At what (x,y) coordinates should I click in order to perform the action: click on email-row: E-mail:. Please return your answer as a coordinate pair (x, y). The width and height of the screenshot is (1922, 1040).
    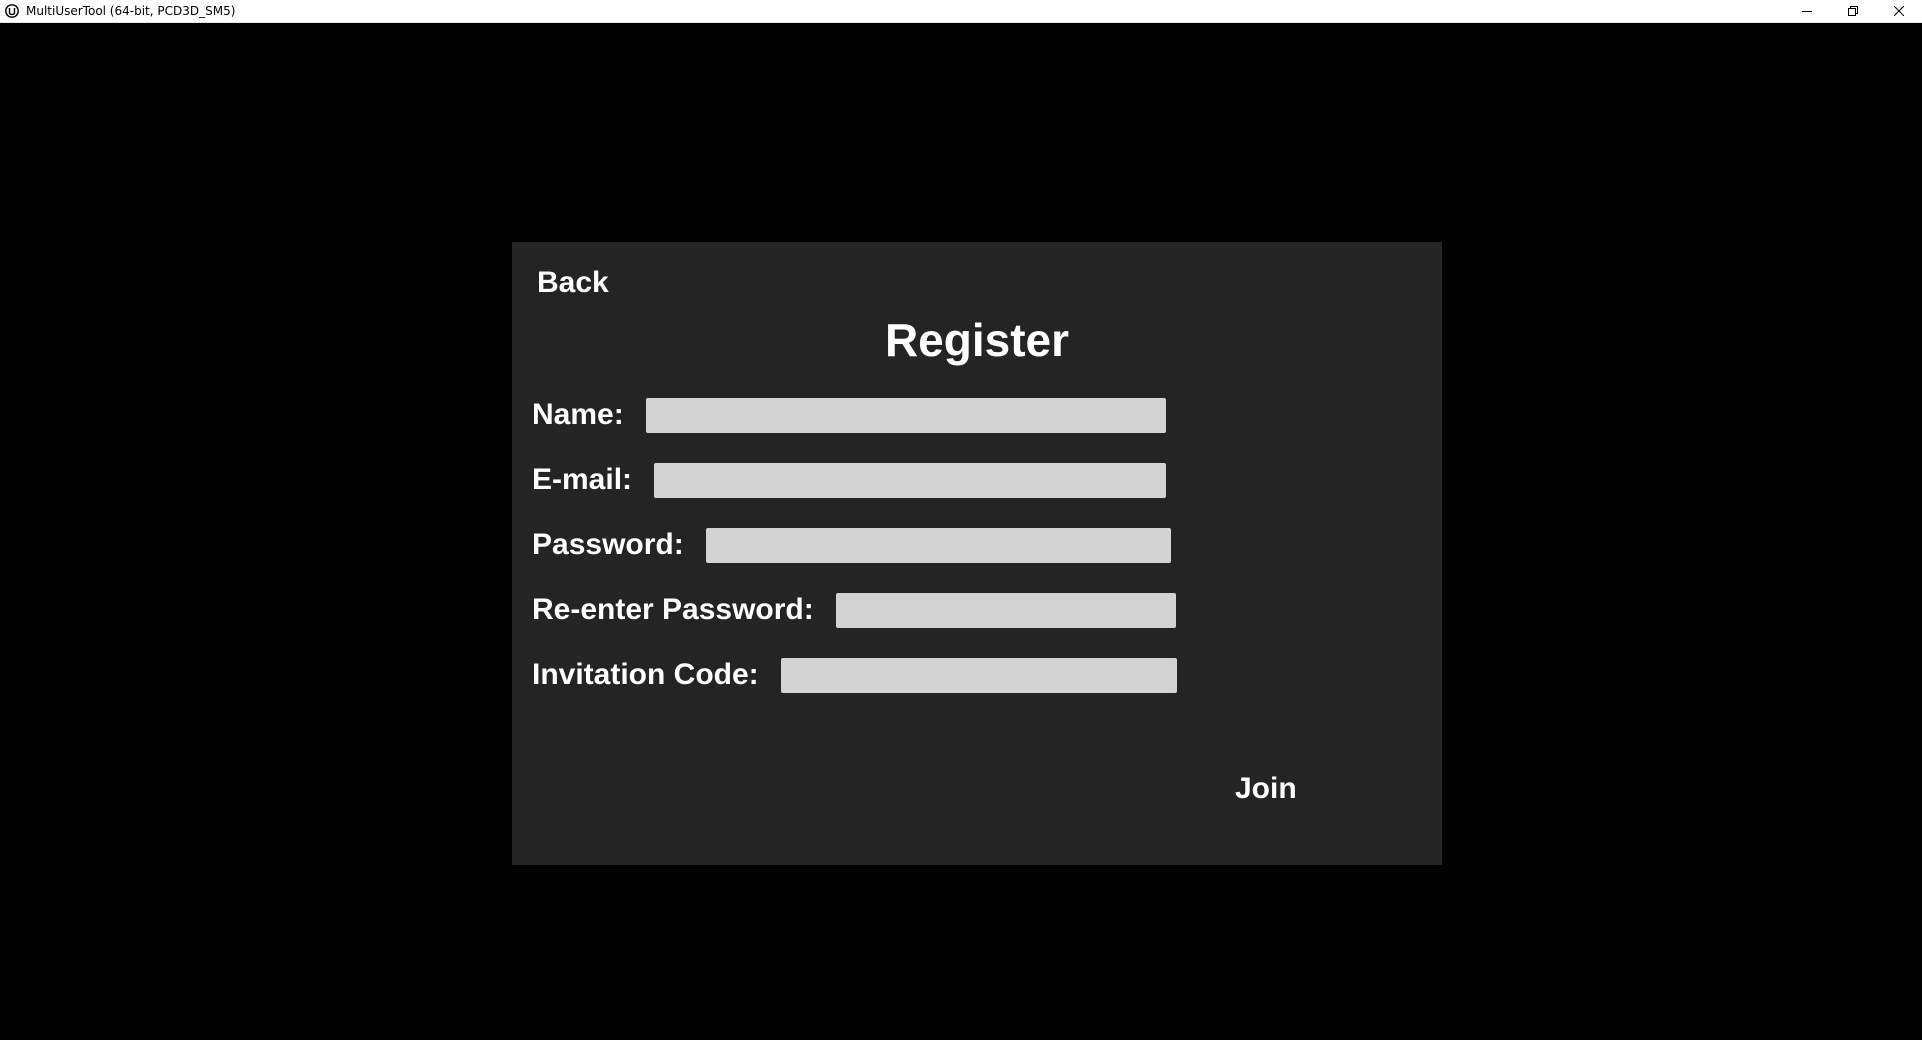
    Looking at the image, I should click on (849, 480).